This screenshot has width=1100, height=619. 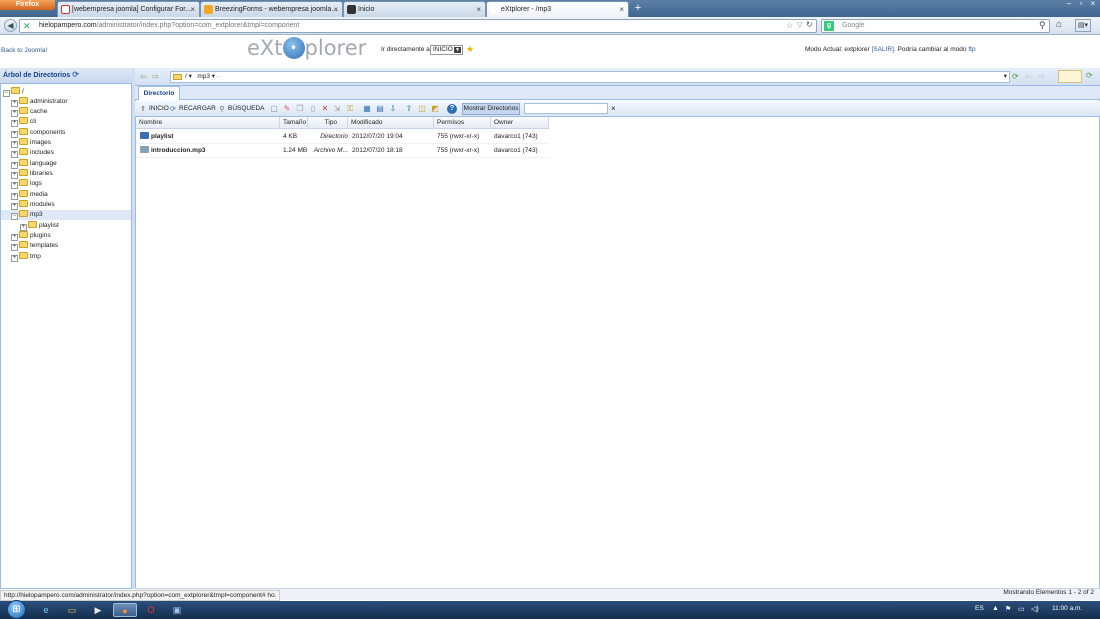 What do you see at coordinates (24, 50) in the screenshot?
I see `back-to-joomla-link: Back to Joomla!` at bounding box center [24, 50].